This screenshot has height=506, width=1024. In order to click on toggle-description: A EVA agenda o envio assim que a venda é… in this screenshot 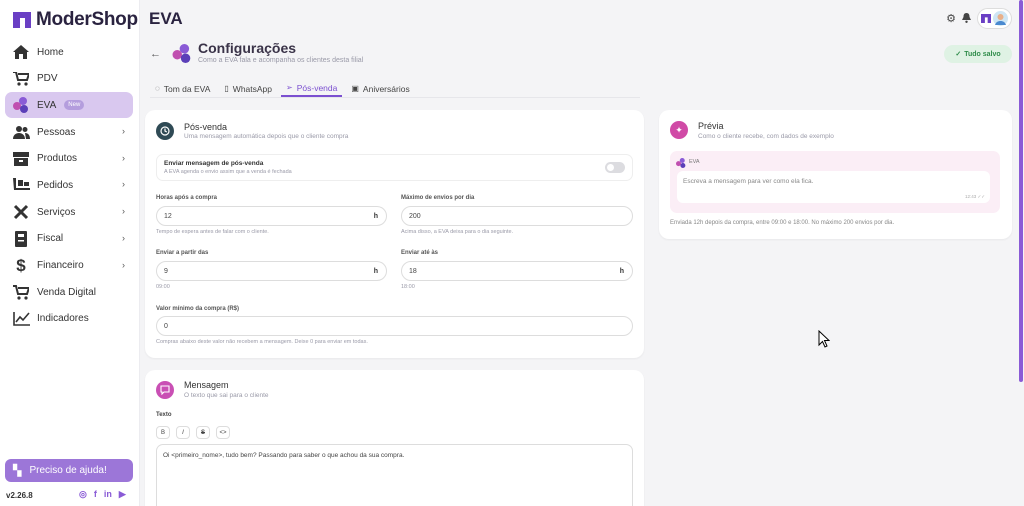, I will do `click(228, 172)`.